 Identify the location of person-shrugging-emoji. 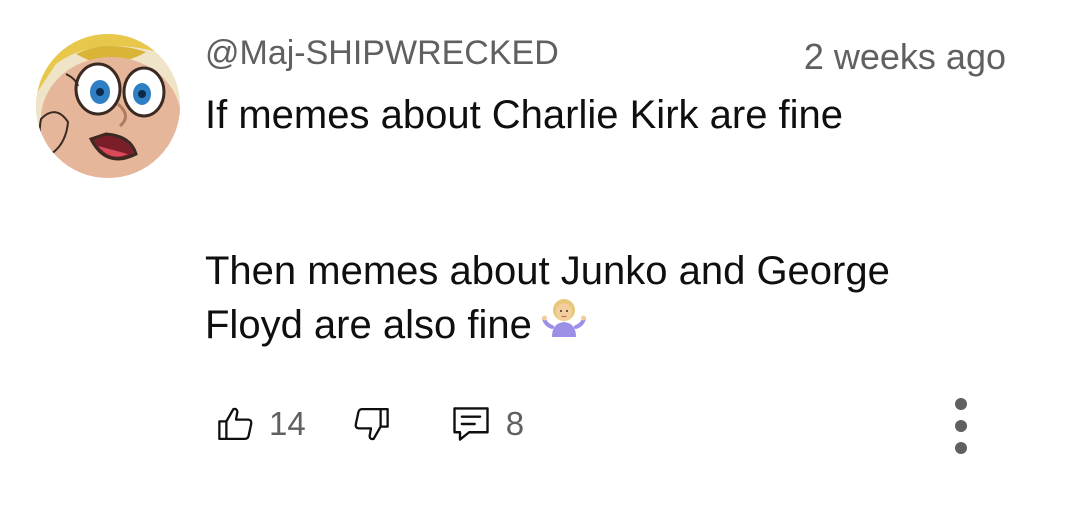
(563, 324).